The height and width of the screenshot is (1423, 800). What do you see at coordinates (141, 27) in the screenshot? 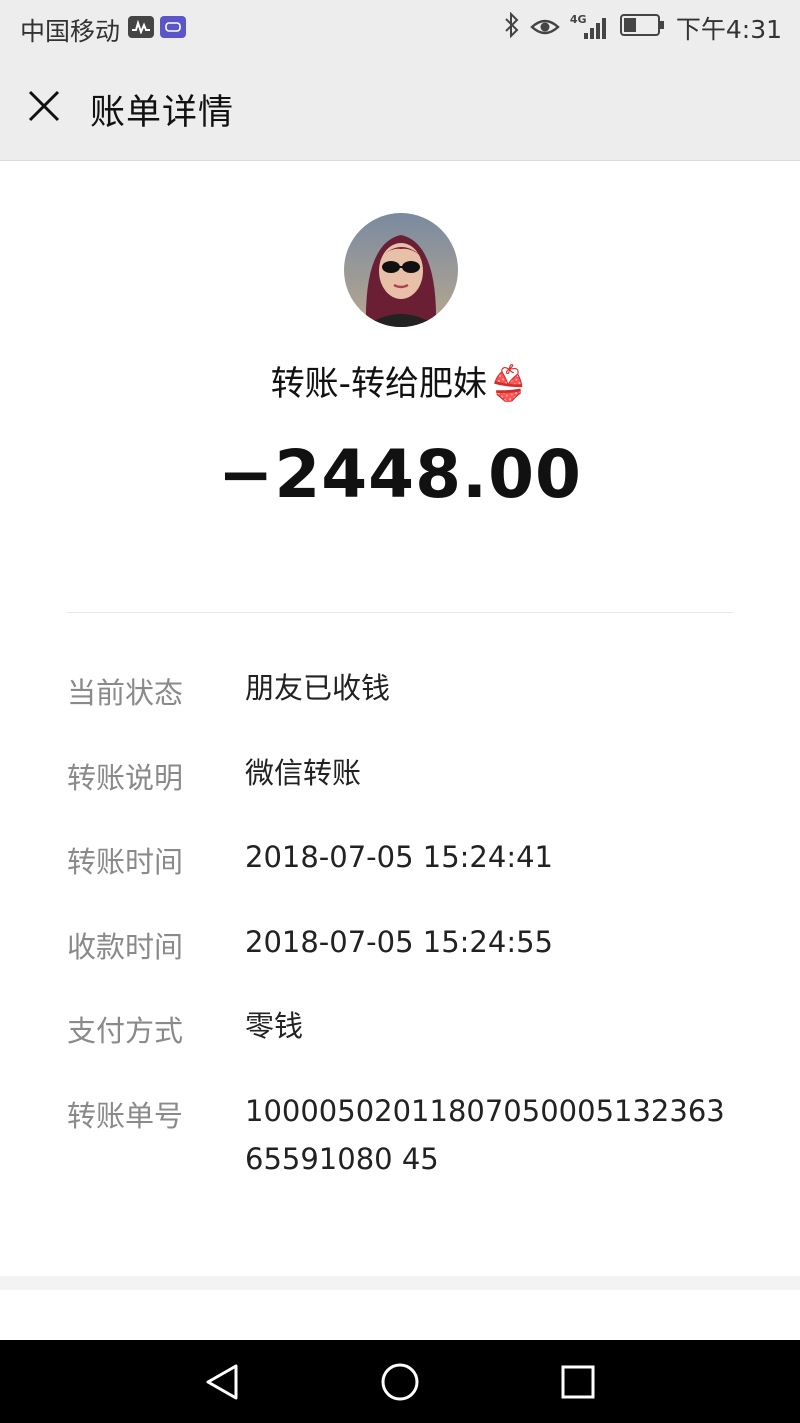
I see `activity-icon` at bounding box center [141, 27].